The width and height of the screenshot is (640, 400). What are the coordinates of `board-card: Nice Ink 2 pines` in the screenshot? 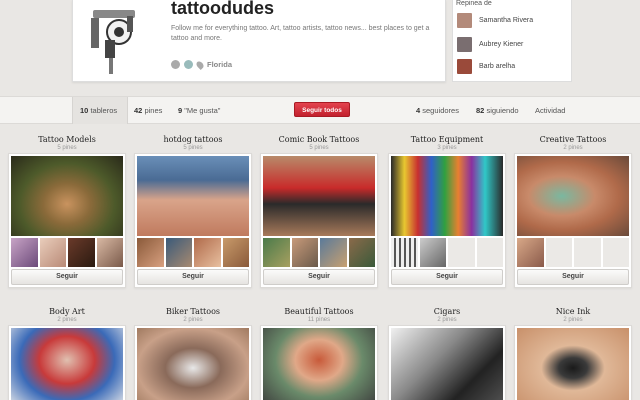 It's located at (573, 353).